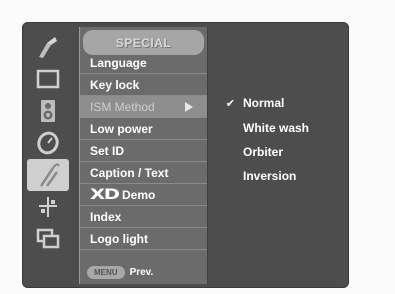 This screenshot has width=395, height=294. I want to click on menu-item-caption-text: Caption / Text, so click(143, 173).